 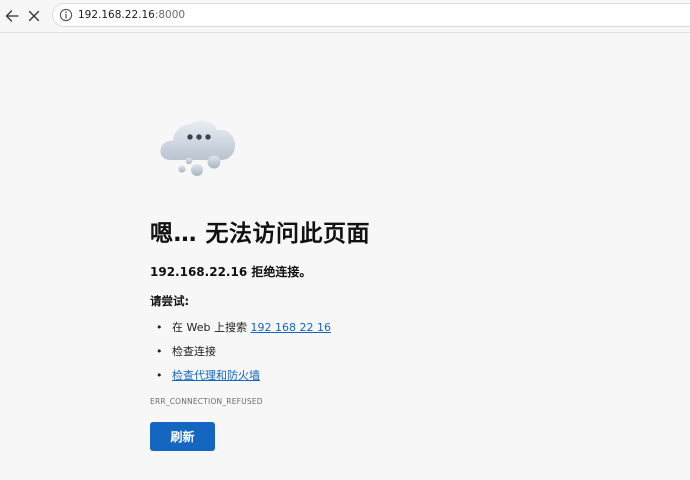 I want to click on error-code: ERR_CONNECTION_REFUSED, so click(x=206, y=401).